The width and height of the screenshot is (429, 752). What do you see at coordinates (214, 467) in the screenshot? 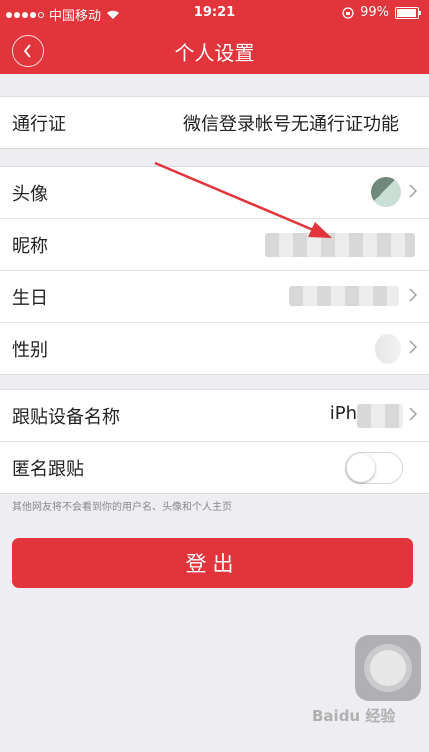
I see `anonymous-row: 匿名跟贴` at bounding box center [214, 467].